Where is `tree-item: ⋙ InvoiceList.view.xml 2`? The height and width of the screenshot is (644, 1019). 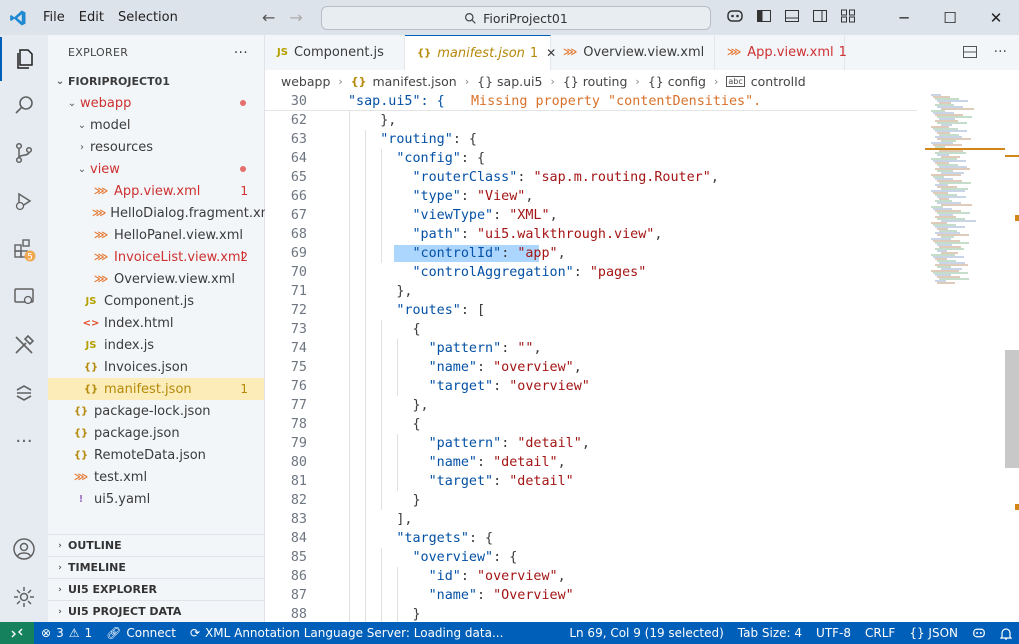 tree-item: ⋙ InvoiceList.view.xml 2 is located at coordinates (156, 257).